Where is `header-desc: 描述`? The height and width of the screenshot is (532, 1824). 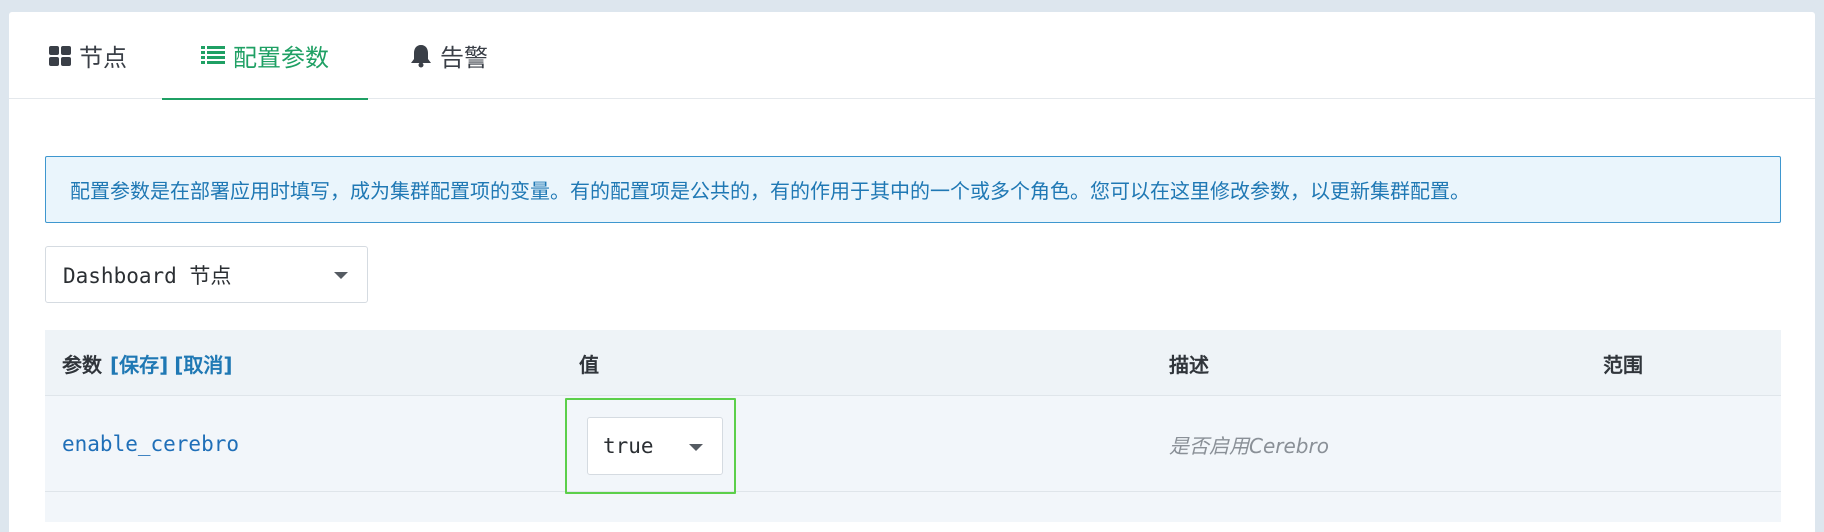
header-desc: 描述 is located at coordinates (1189, 364).